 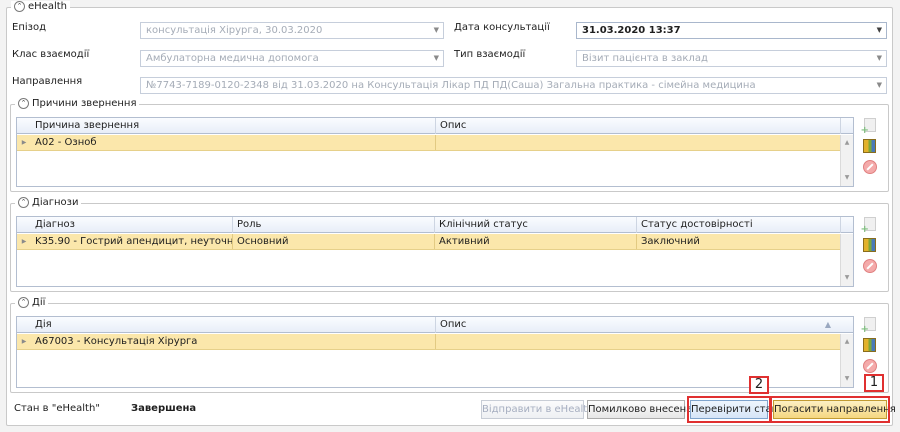 I want to click on highlight-box-check-status, so click(x=729, y=409).